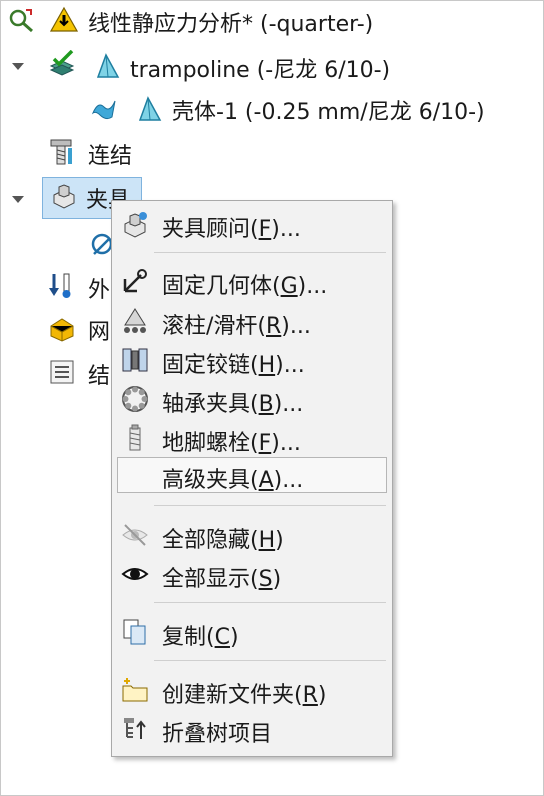 Image resolution: width=544 pixels, height=796 pixels. What do you see at coordinates (62, 330) in the screenshot?
I see `mesh-icon` at bounding box center [62, 330].